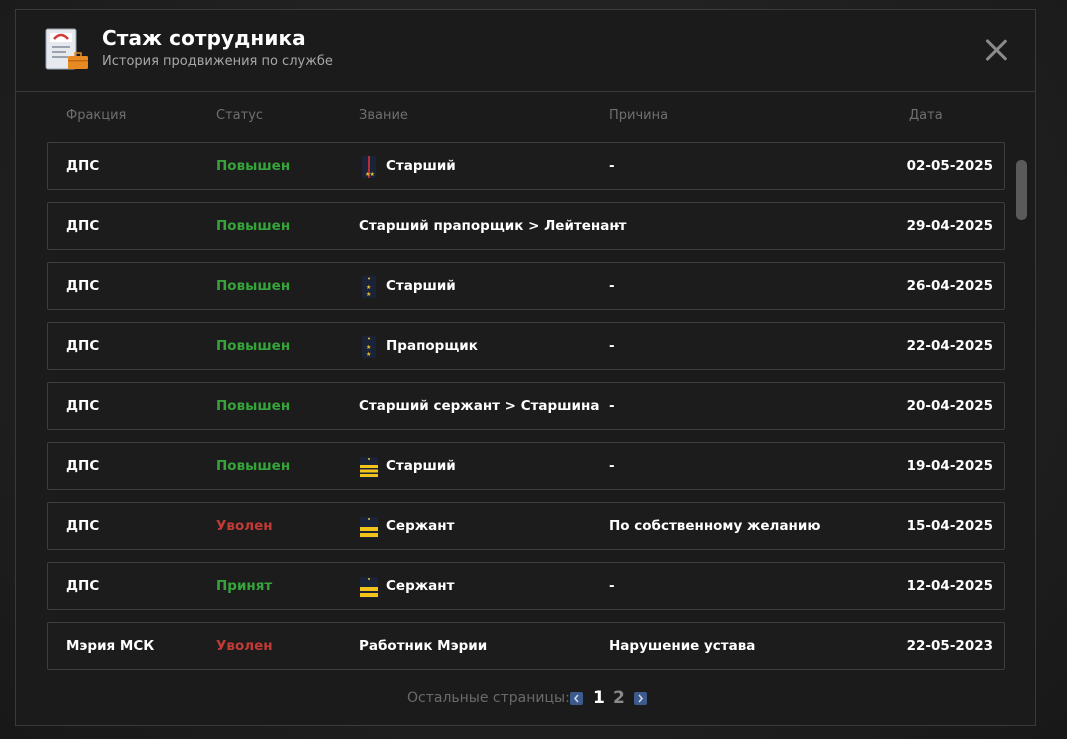 The image size is (1067, 739). Describe the element at coordinates (1021, 190) in the screenshot. I see `scrollbar-thumb` at that location.